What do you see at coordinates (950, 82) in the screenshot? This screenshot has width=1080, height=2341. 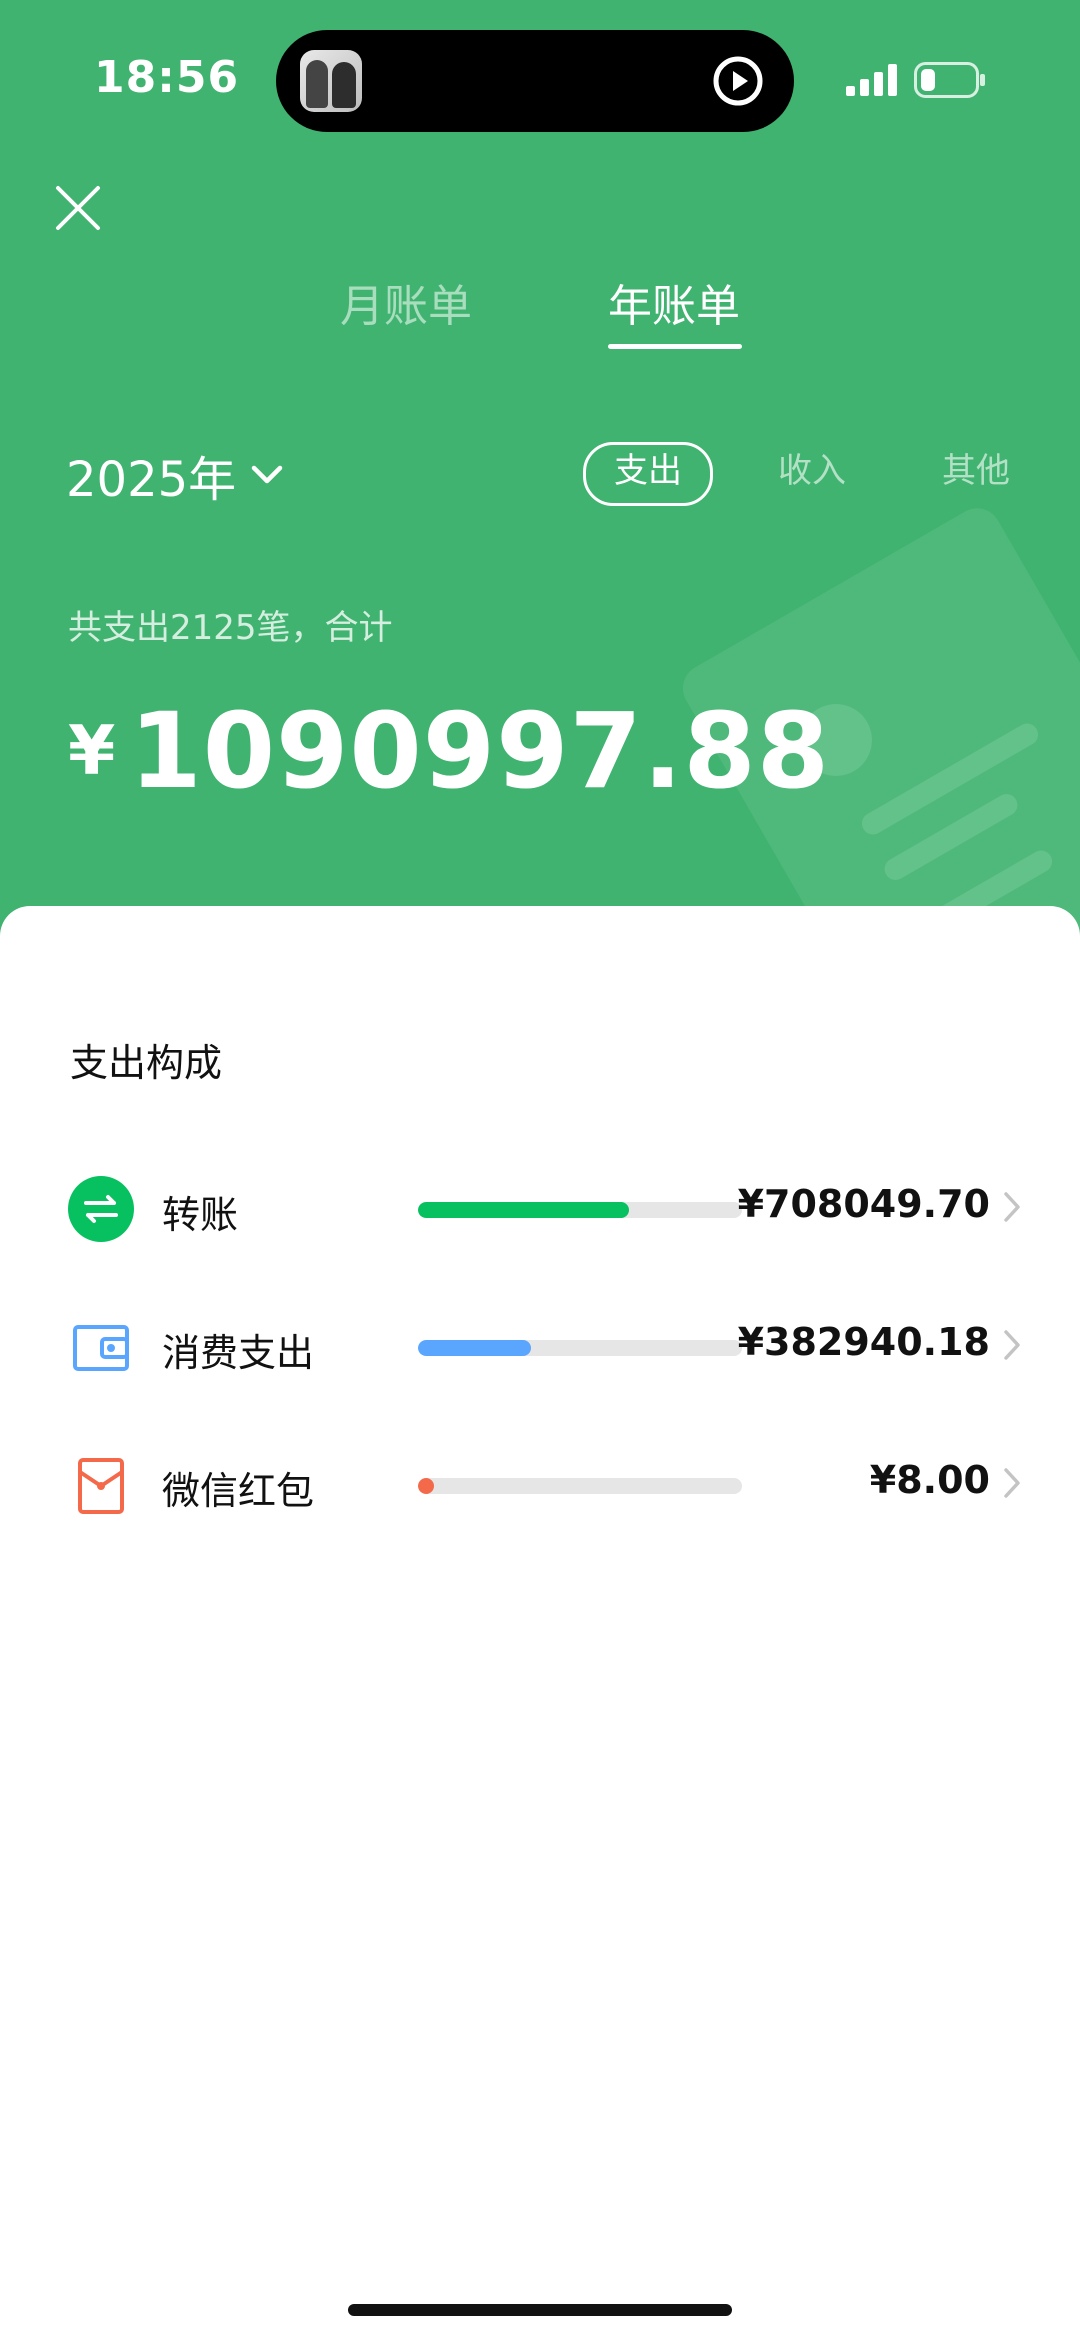 I see `battery-icon` at bounding box center [950, 82].